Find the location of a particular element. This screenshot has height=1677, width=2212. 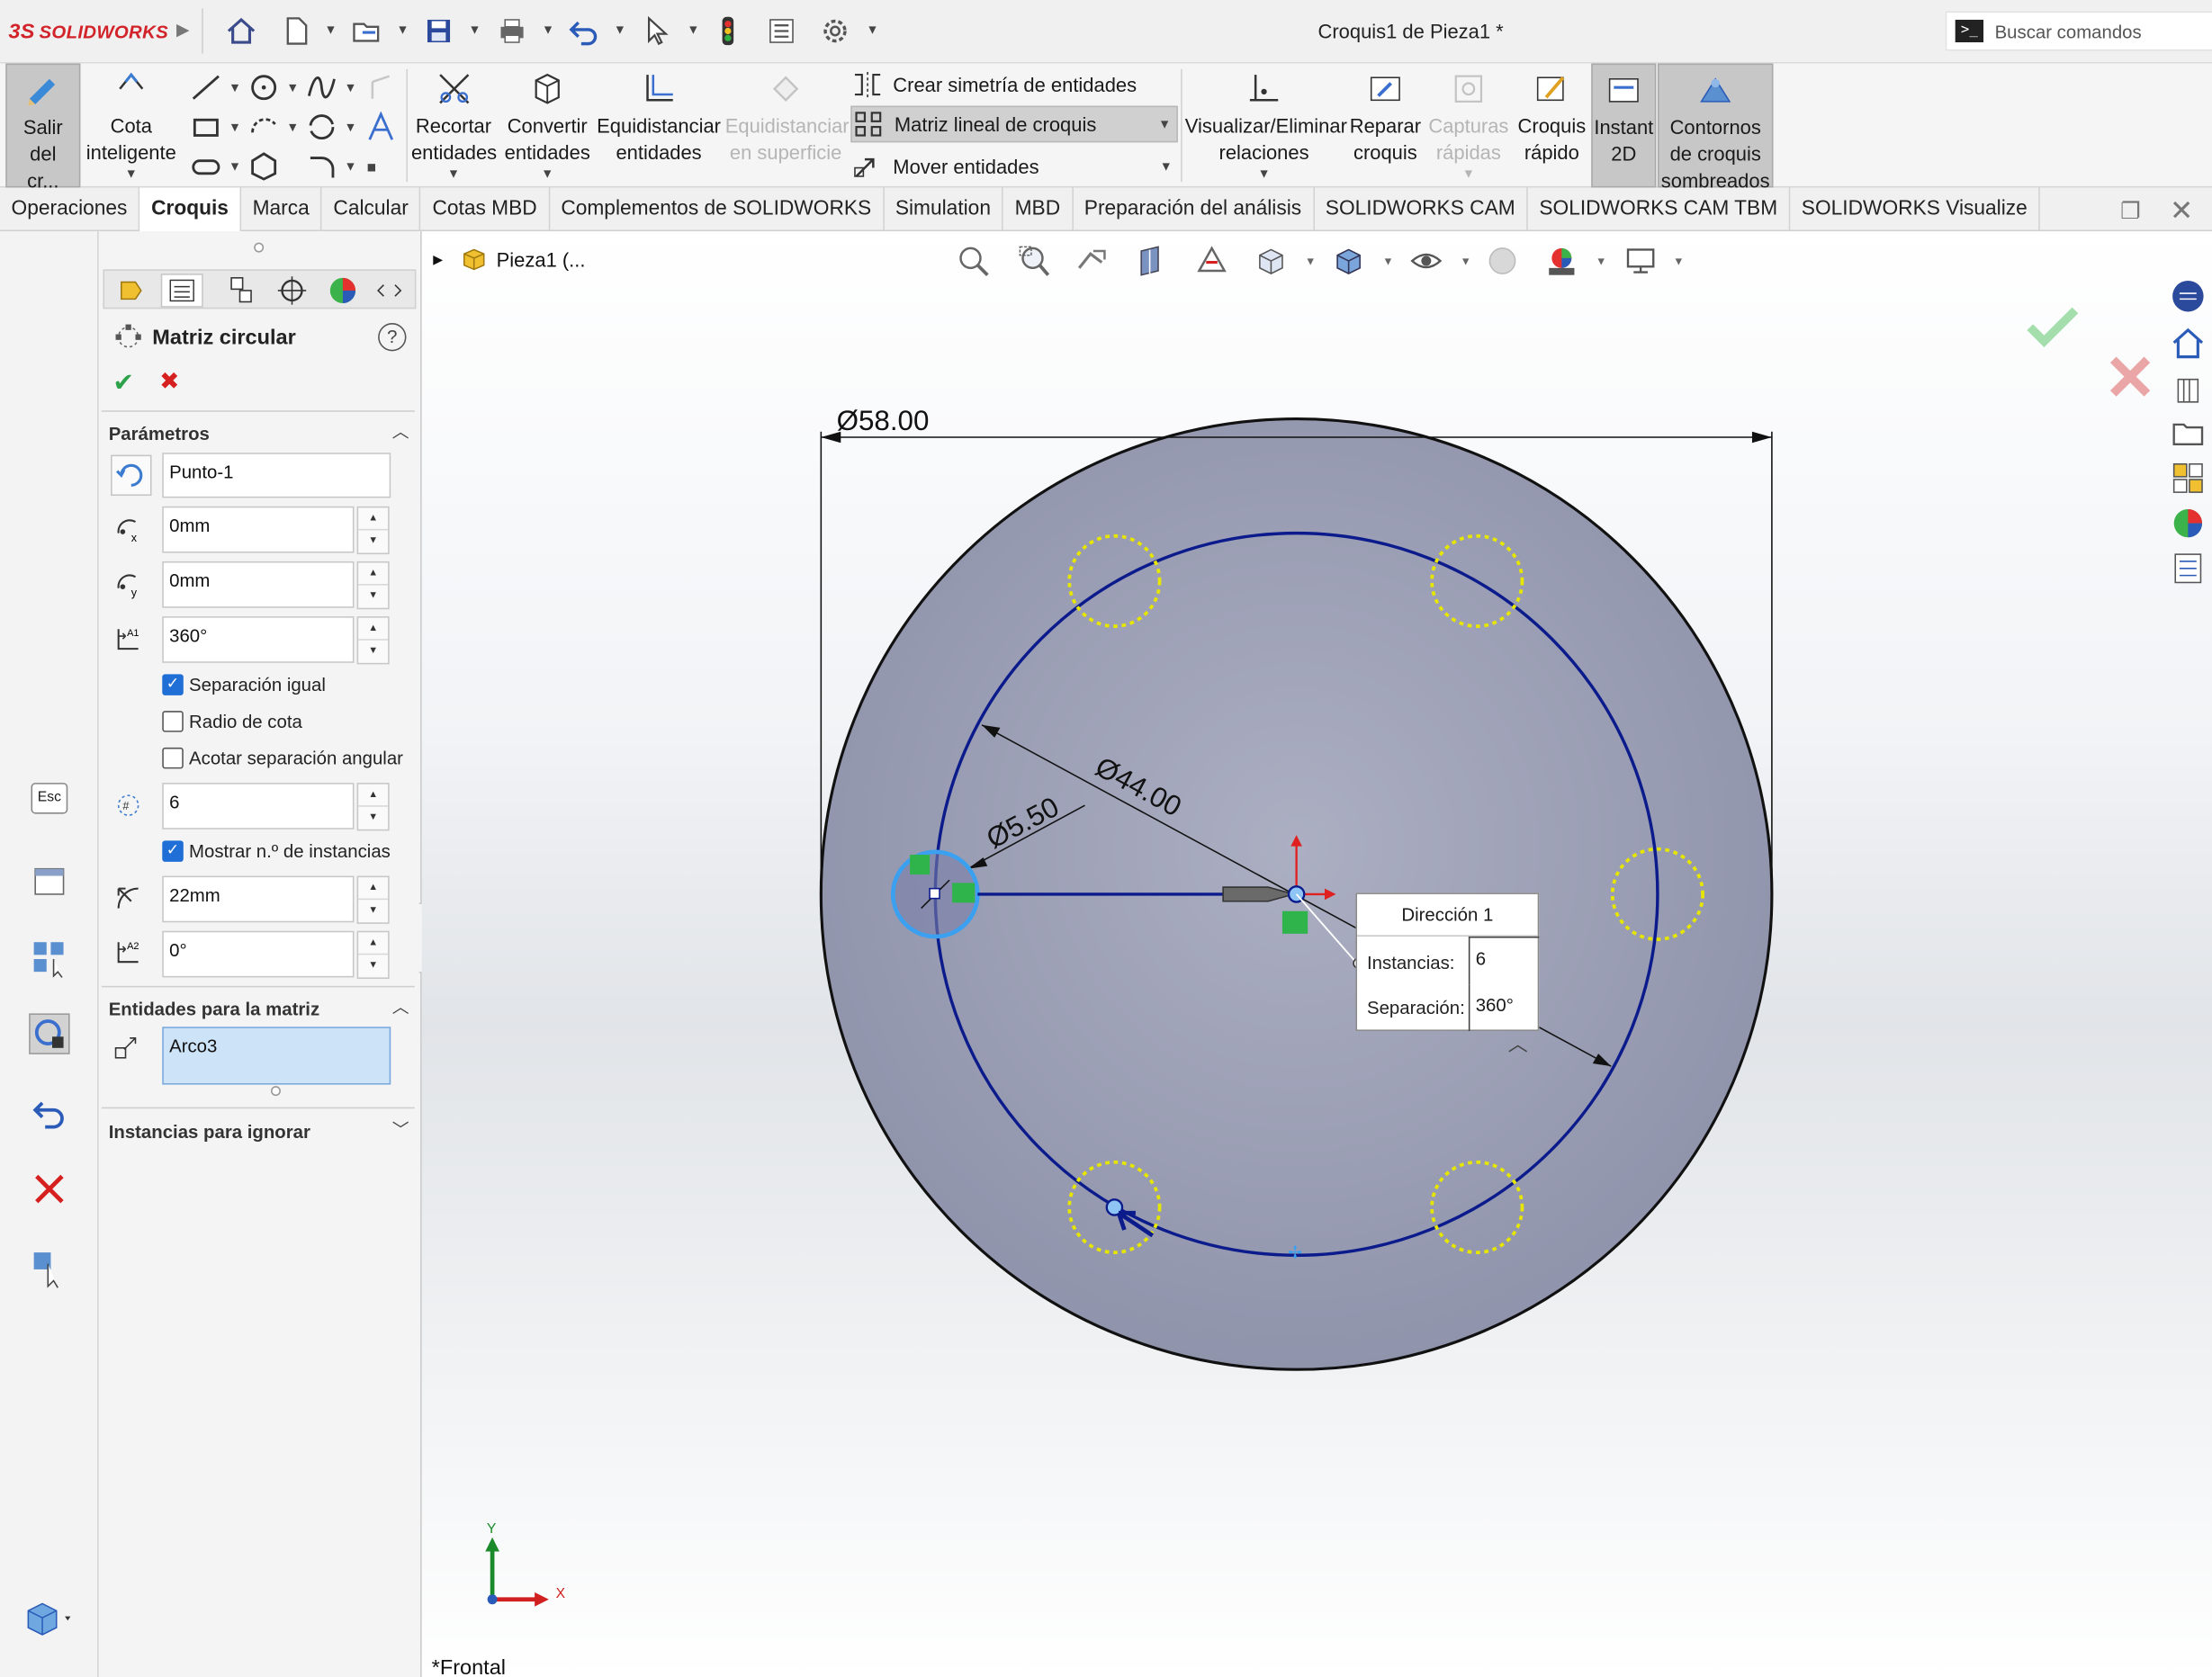

feature-manager-tab-icon is located at coordinates (131, 291).